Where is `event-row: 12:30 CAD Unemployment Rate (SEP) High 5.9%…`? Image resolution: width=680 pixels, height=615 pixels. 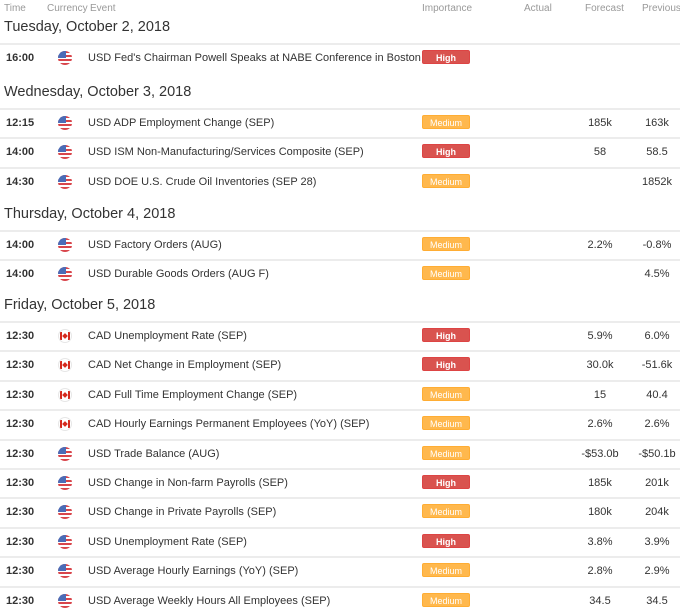
event-row: 12:30 CAD Unemployment Rate (SEP) High 5.9%… is located at coordinates (340, 335).